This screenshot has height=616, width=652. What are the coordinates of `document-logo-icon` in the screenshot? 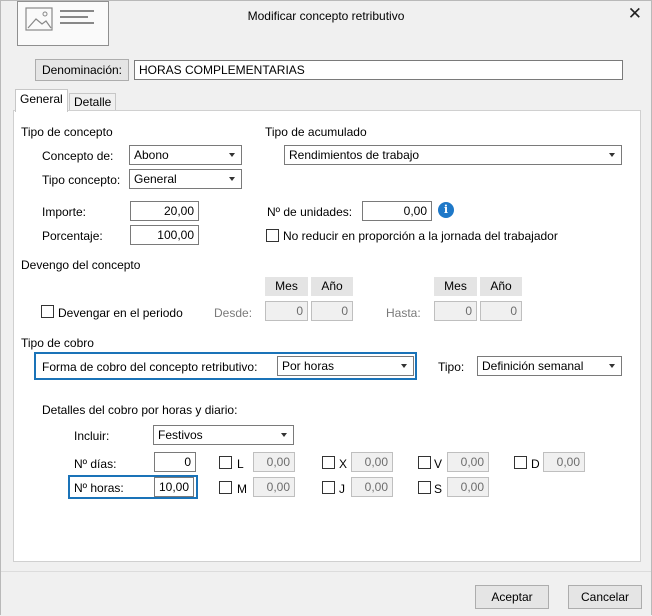 It's located at (63, 23).